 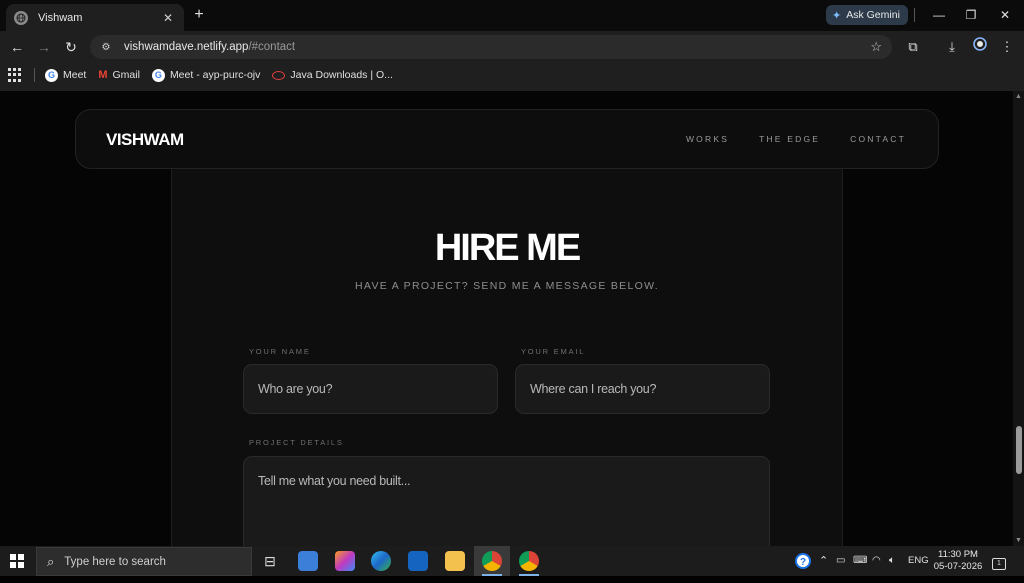 I want to click on url-host: vishwamdave.netlify.app, so click(x=186, y=47).